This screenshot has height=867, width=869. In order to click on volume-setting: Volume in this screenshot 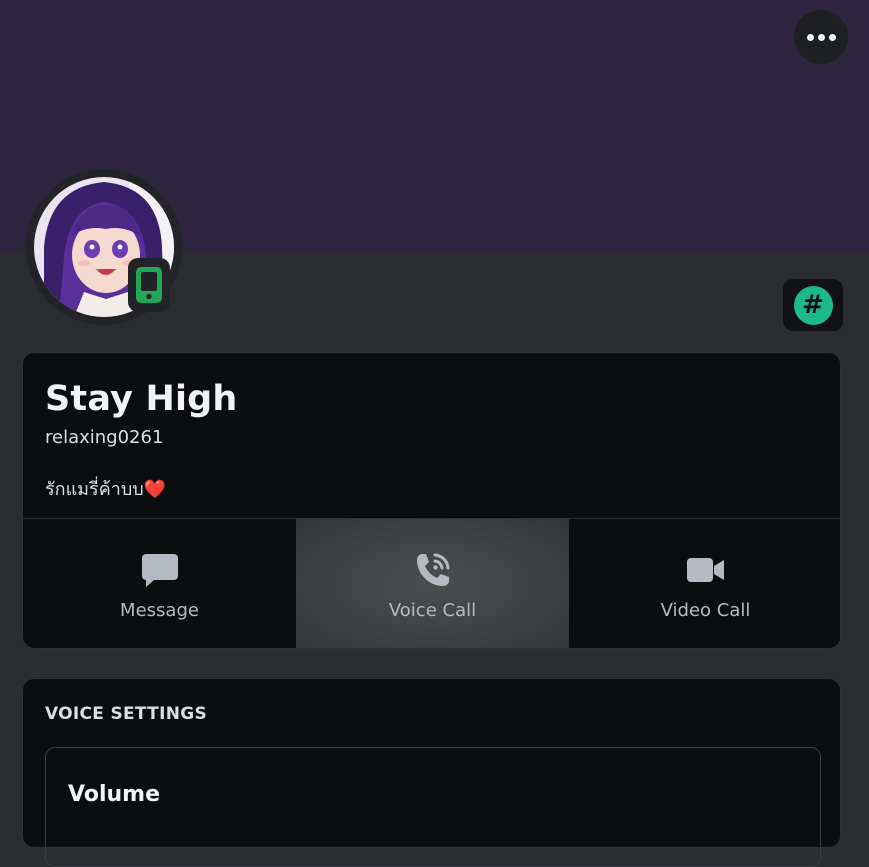, I will do `click(433, 807)`.